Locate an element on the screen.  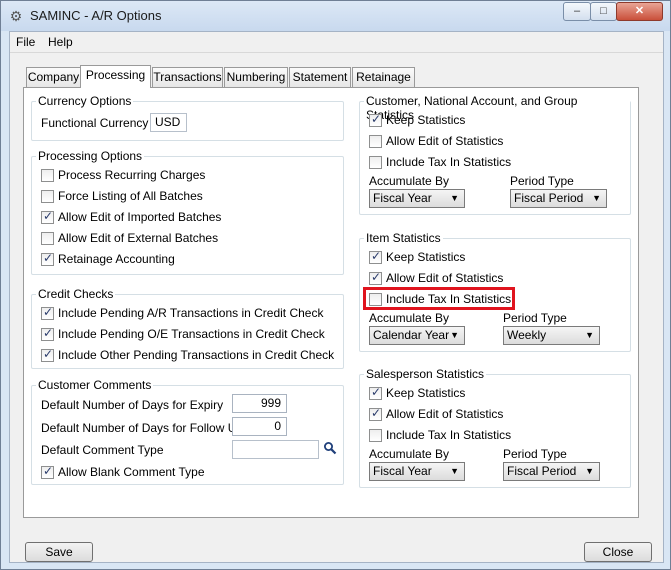
cust-period-value: Fiscal Period is located at coordinates (549, 198).